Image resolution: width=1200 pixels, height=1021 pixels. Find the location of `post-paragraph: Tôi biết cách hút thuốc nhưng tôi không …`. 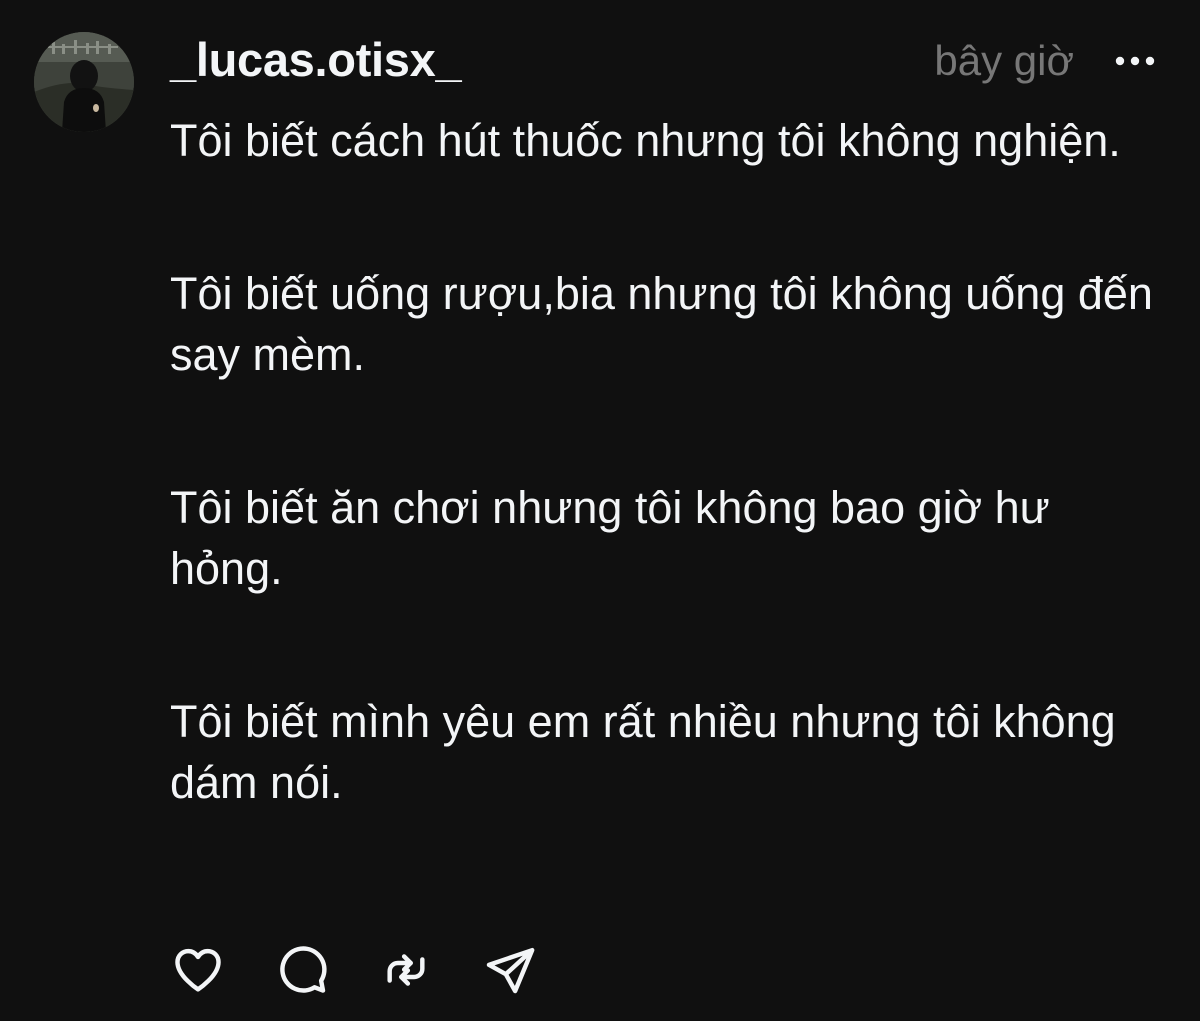

post-paragraph: Tôi biết cách hút thuốc nhưng tôi không … is located at coordinates (645, 140).